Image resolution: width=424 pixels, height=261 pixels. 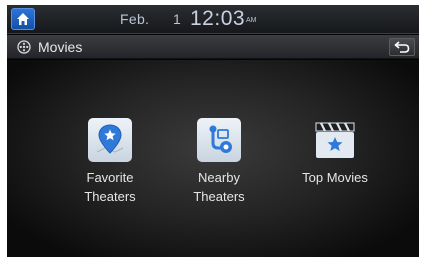 I want to click on status-date: Feb., so click(x=135, y=19).